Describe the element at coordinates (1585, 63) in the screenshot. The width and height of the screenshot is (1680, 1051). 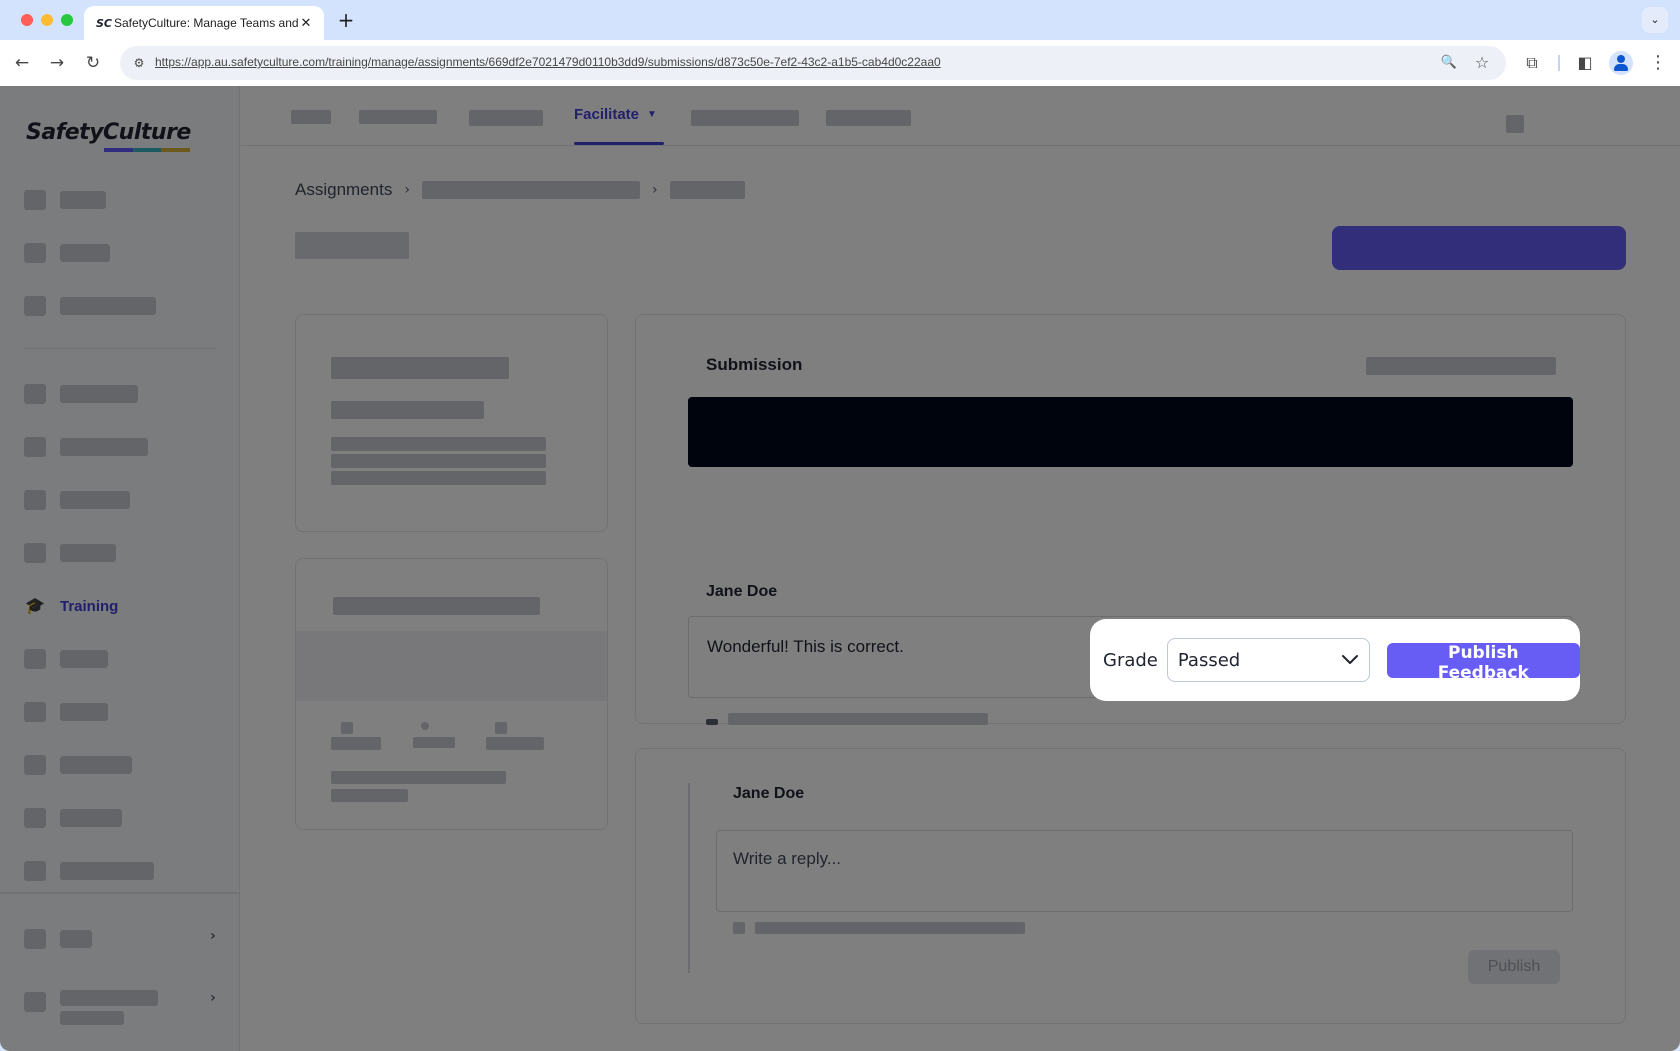
I see `side-panel-icon: ◧` at that location.